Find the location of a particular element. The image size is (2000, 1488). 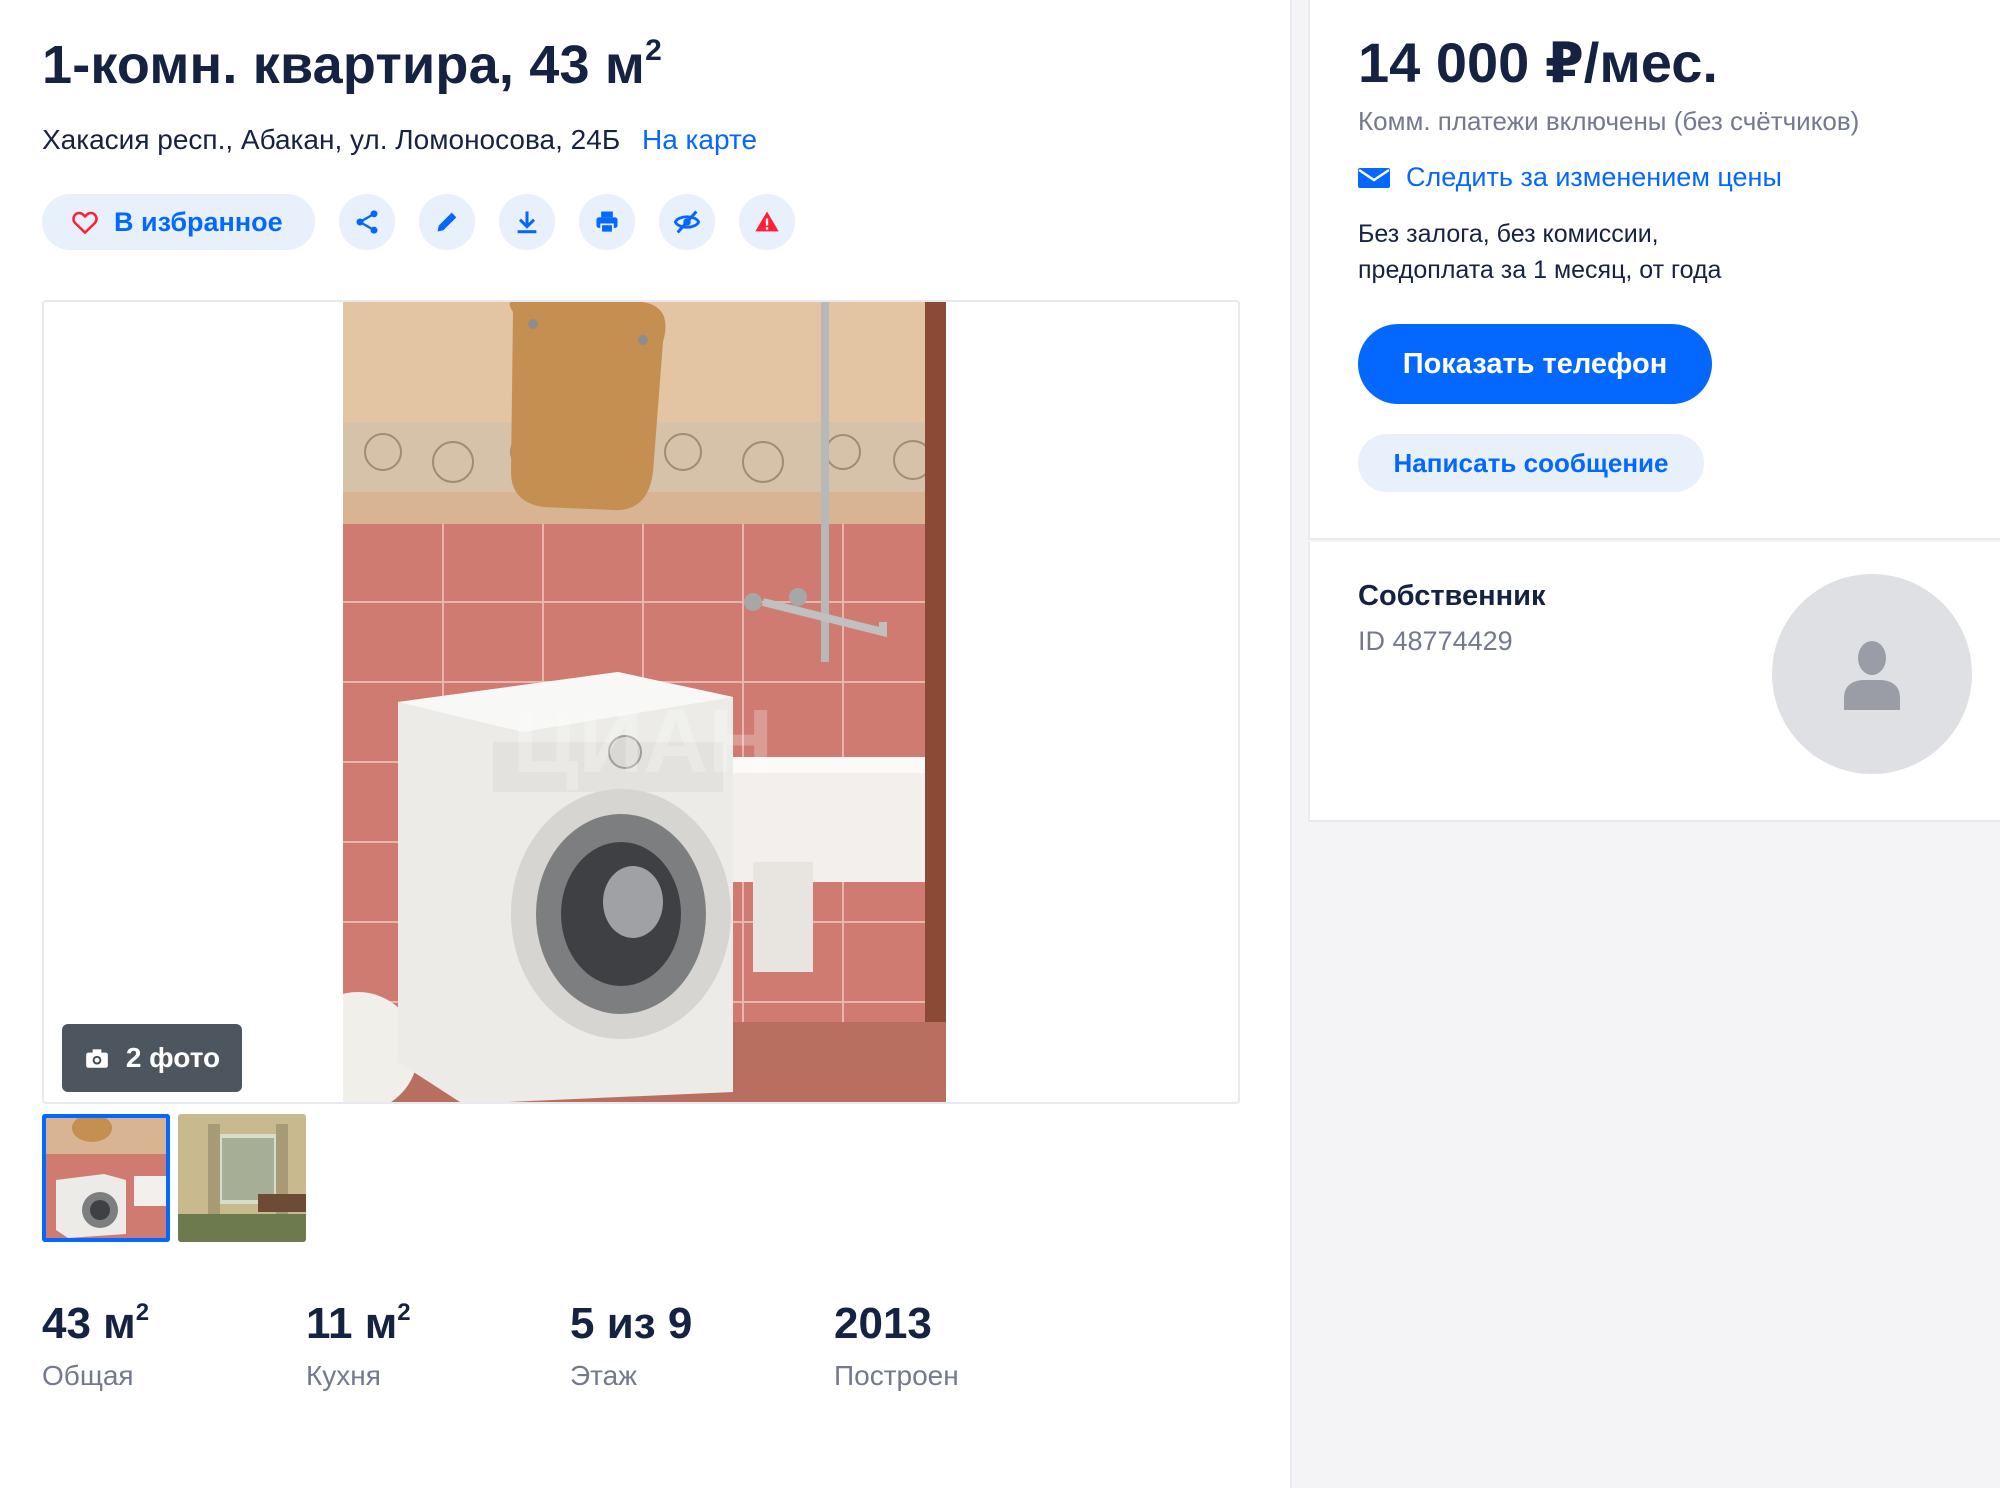

edit-button is located at coordinates (446, 222).